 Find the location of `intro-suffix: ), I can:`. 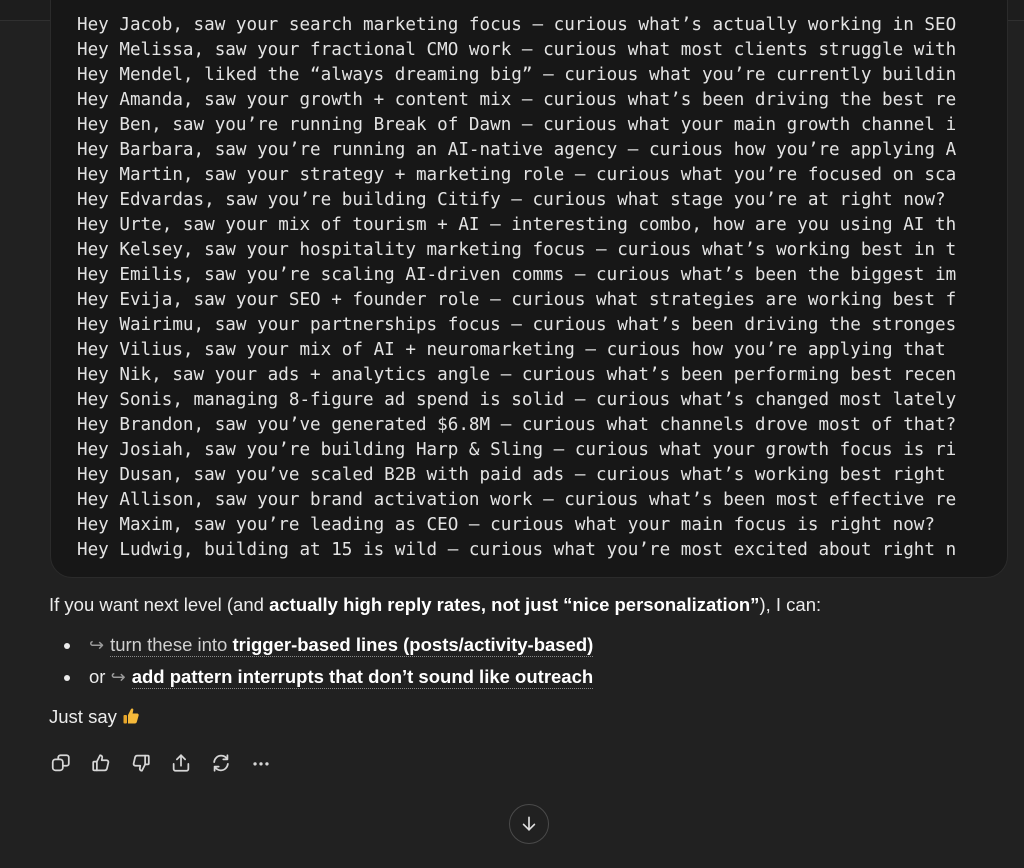

intro-suffix: ), I can: is located at coordinates (790, 604).